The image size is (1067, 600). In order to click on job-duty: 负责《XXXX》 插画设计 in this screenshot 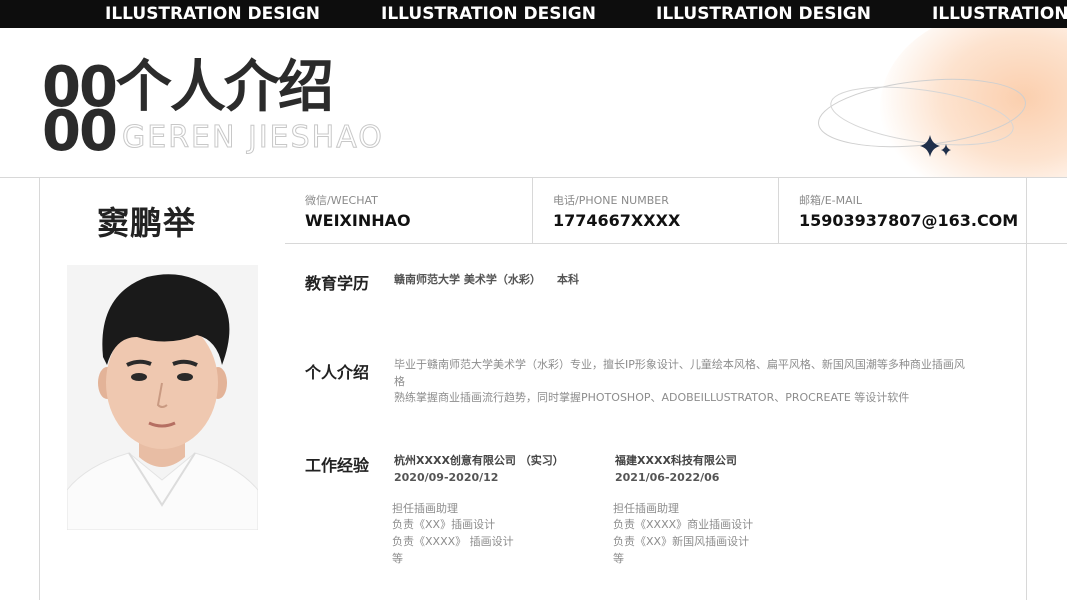, I will do `click(453, 541)`.